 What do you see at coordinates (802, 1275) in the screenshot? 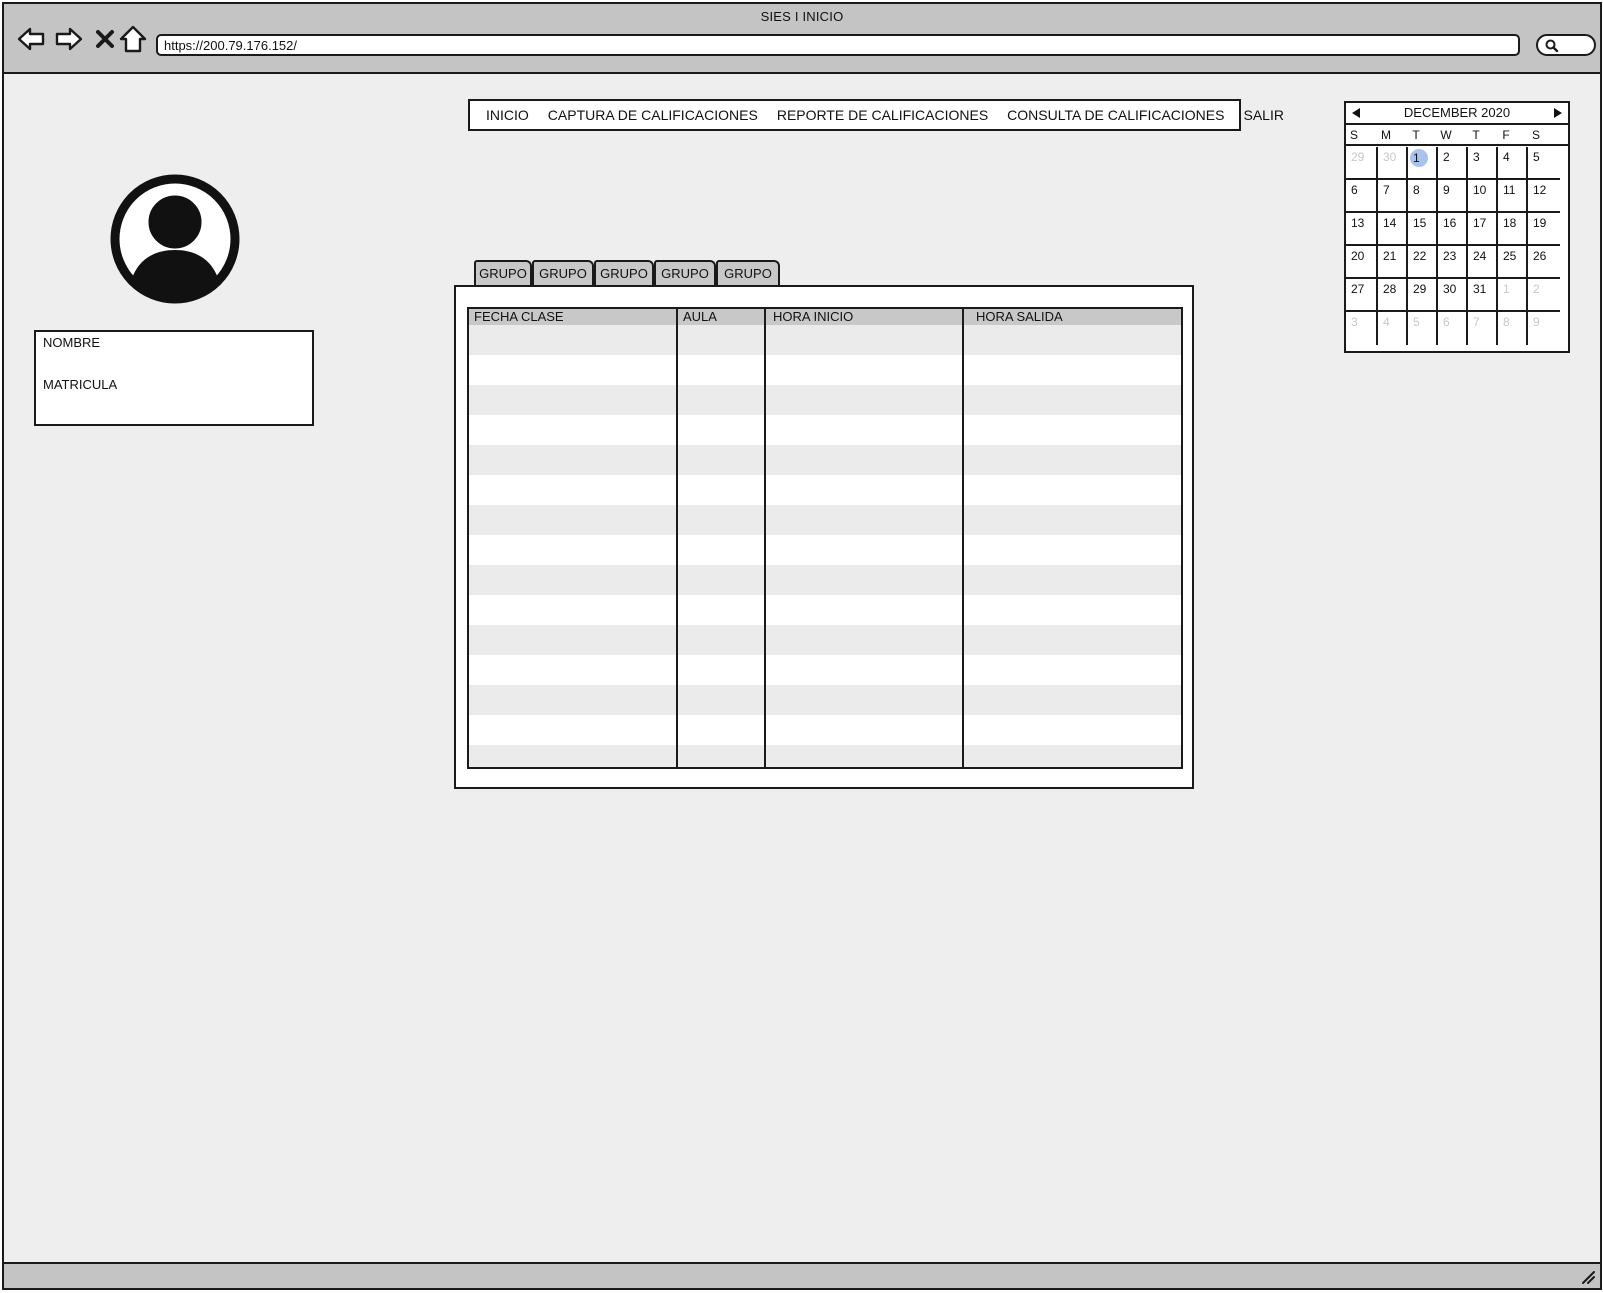
I see `status-bar` at bounding box center [802, 1275].